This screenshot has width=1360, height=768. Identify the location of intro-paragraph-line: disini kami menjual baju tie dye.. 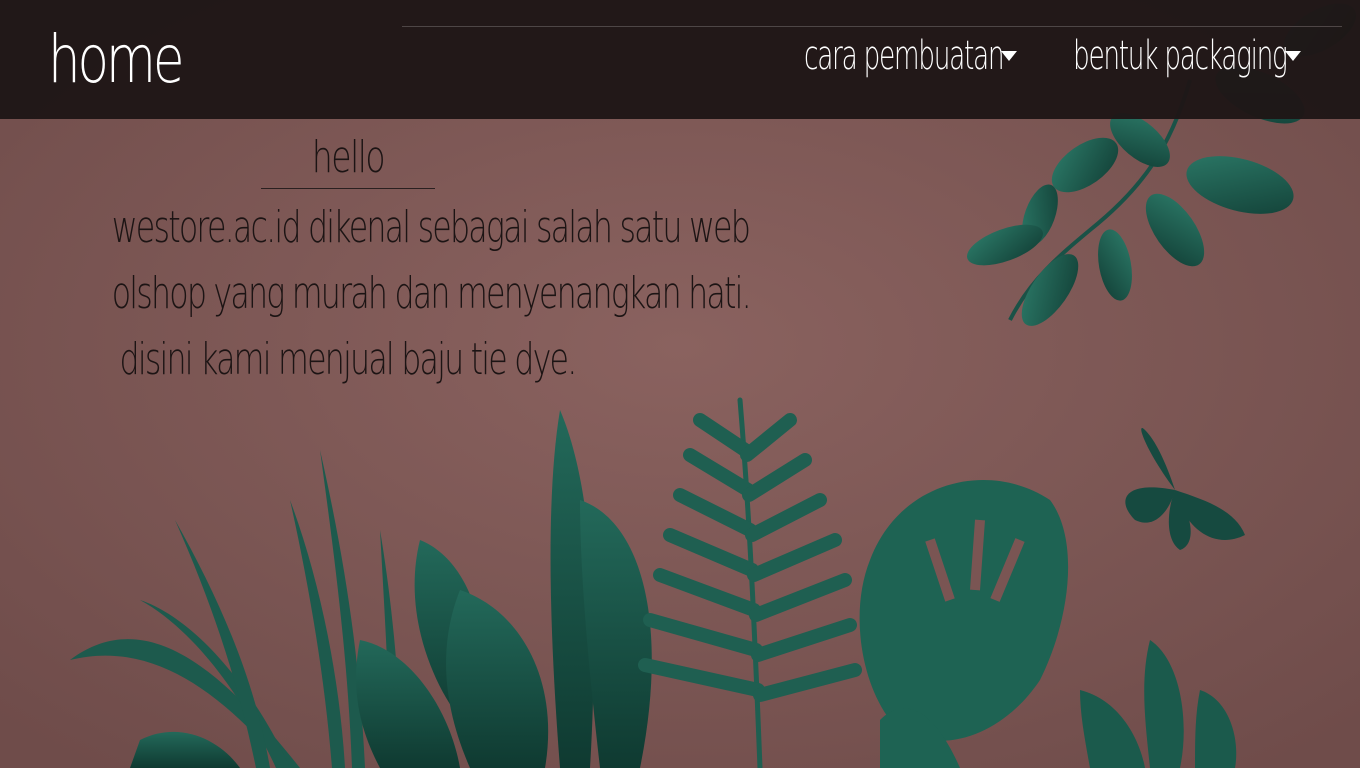
(348, 359).